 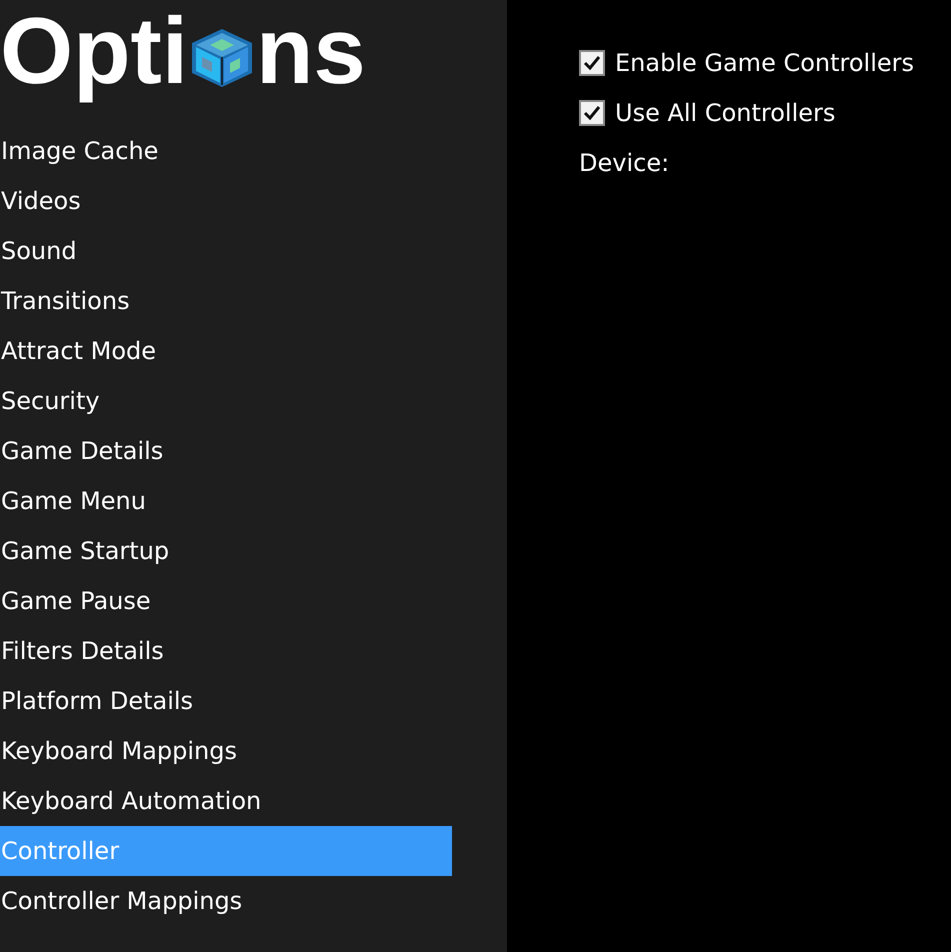 What do you see at coordinates (226, 601) in the screenshot?
I see `sidebar-item: Game Pause` at bounding box center [226, 601].